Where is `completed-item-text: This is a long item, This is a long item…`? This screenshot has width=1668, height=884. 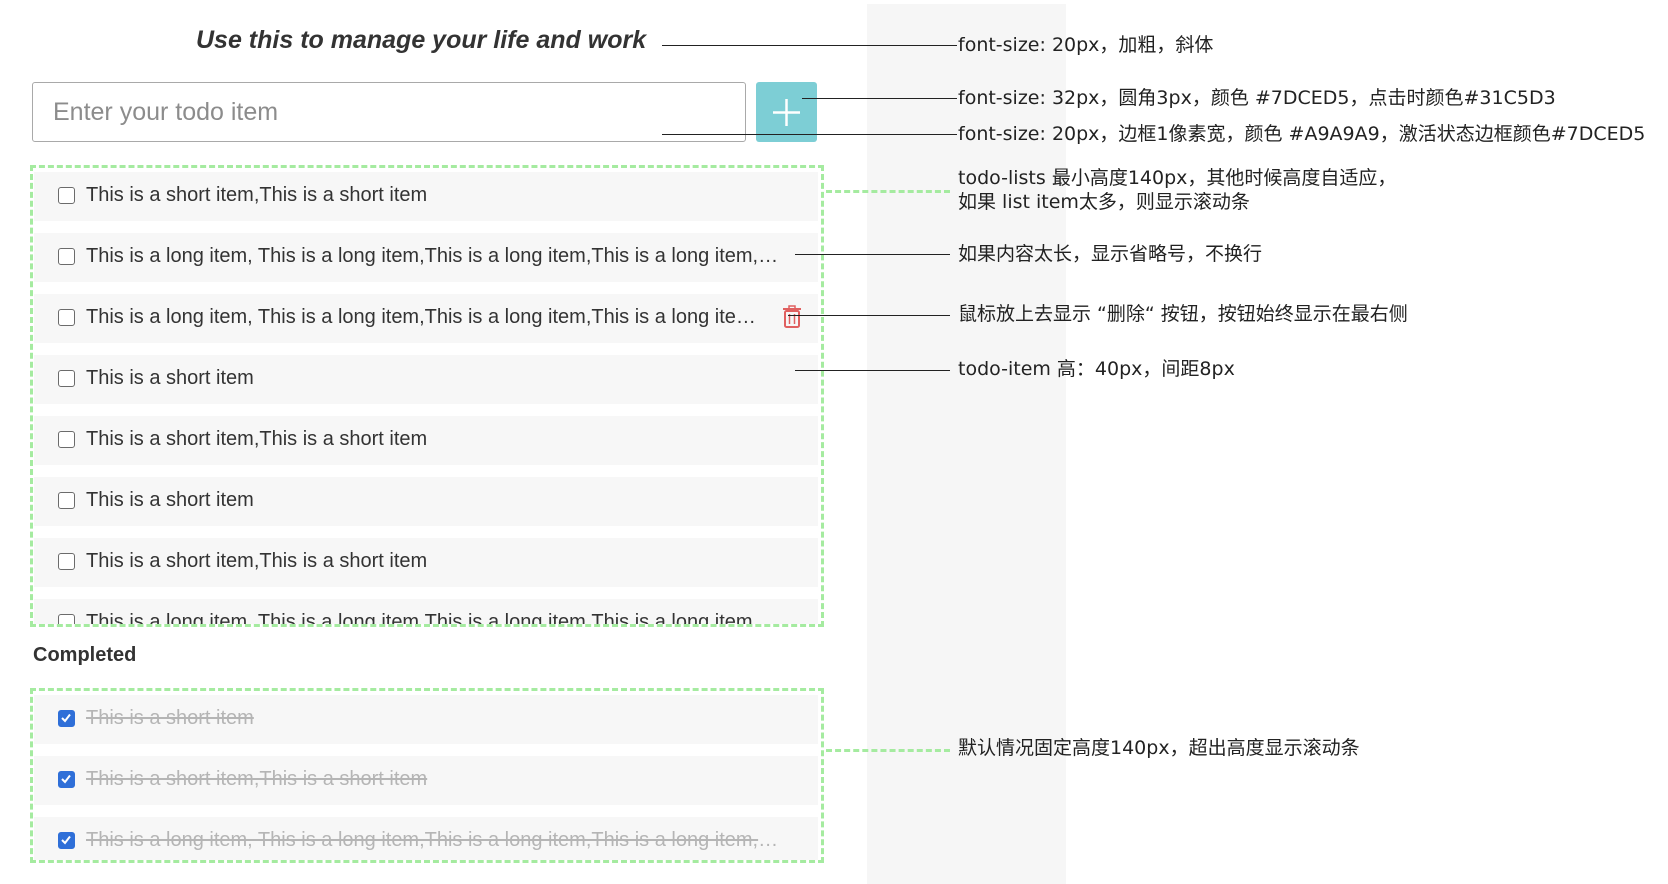
completed-item-text: This is a long item, This is a long item… is located at coordinates (437, 840).